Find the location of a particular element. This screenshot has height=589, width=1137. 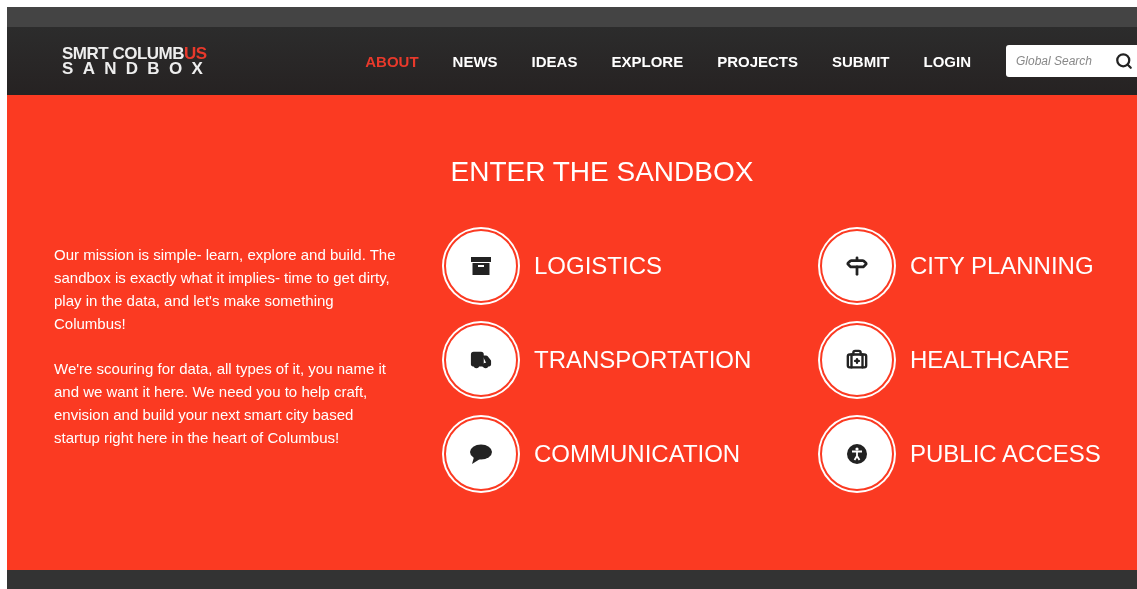

logo-text: SMRT COLUMBUS is located at coordinates (137, 53).